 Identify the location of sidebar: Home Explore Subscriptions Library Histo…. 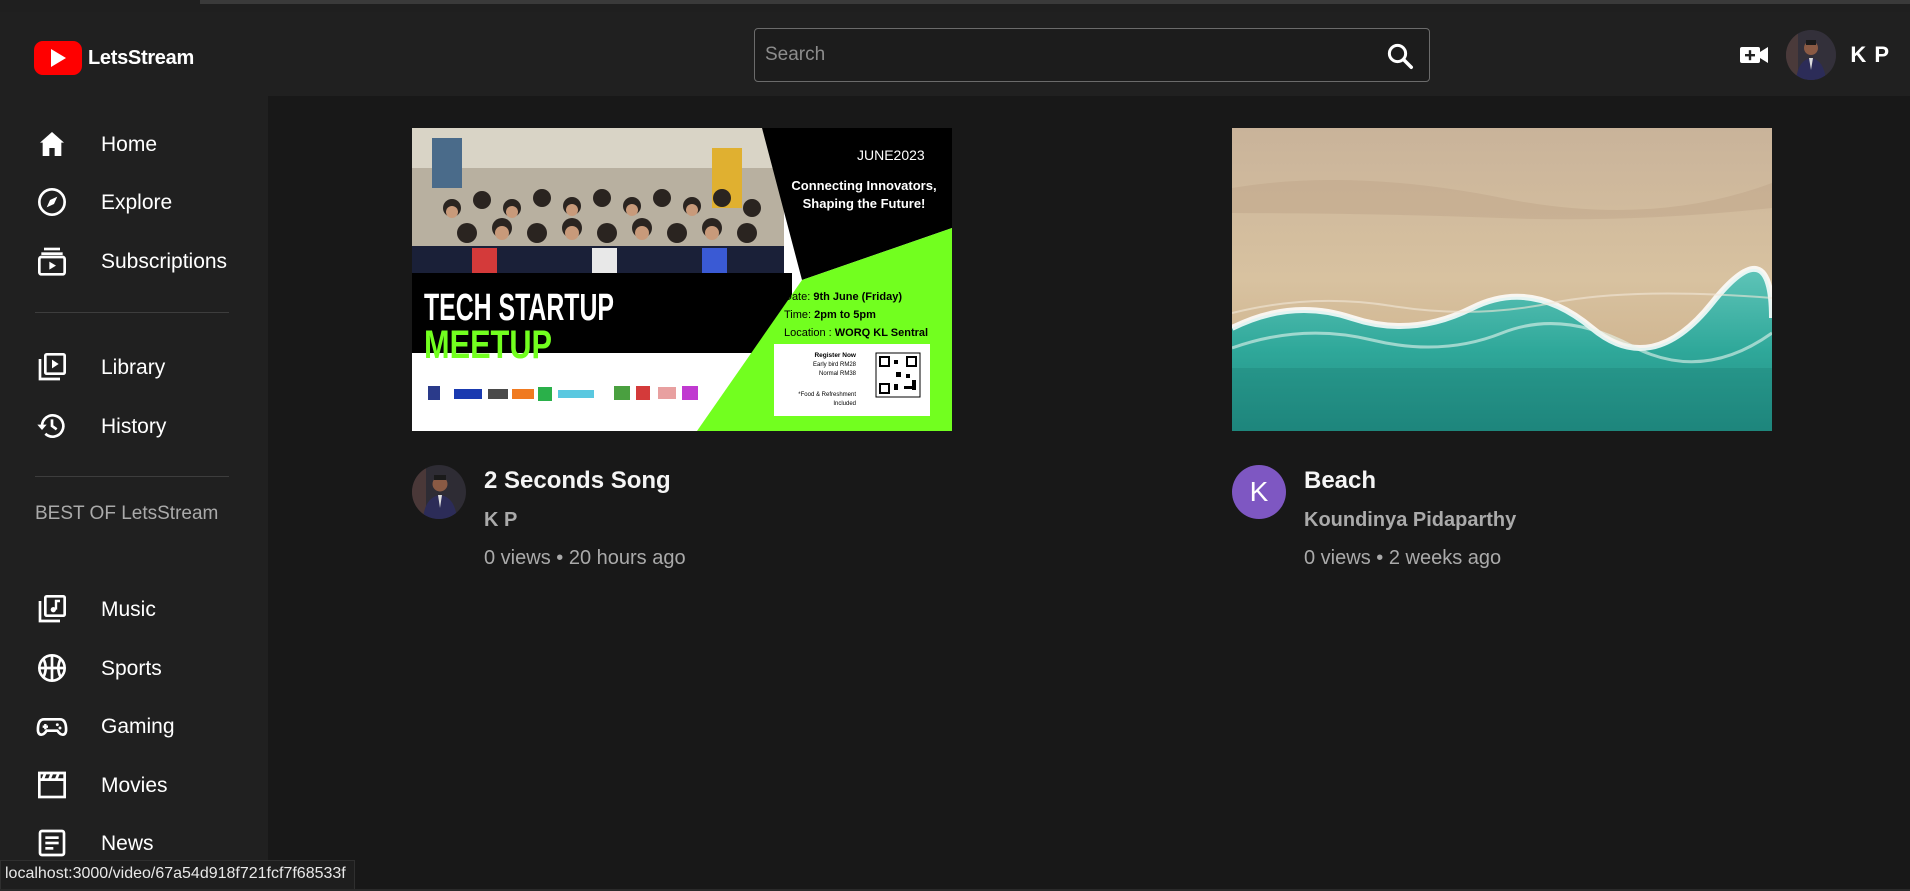
(134, 493).